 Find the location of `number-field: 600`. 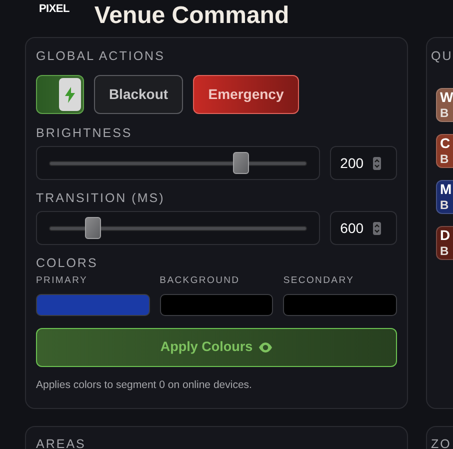

number-field: 600 is located at coordinates (363, 228).